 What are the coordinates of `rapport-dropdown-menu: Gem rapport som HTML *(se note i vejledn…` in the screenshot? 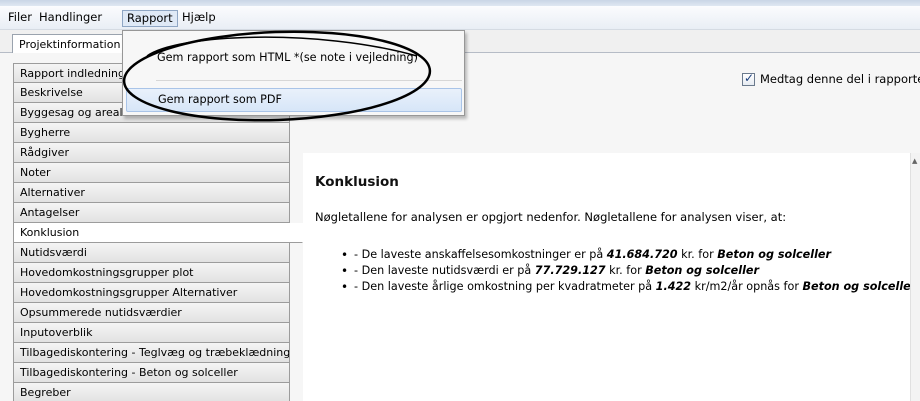 It's located at (293, 73).